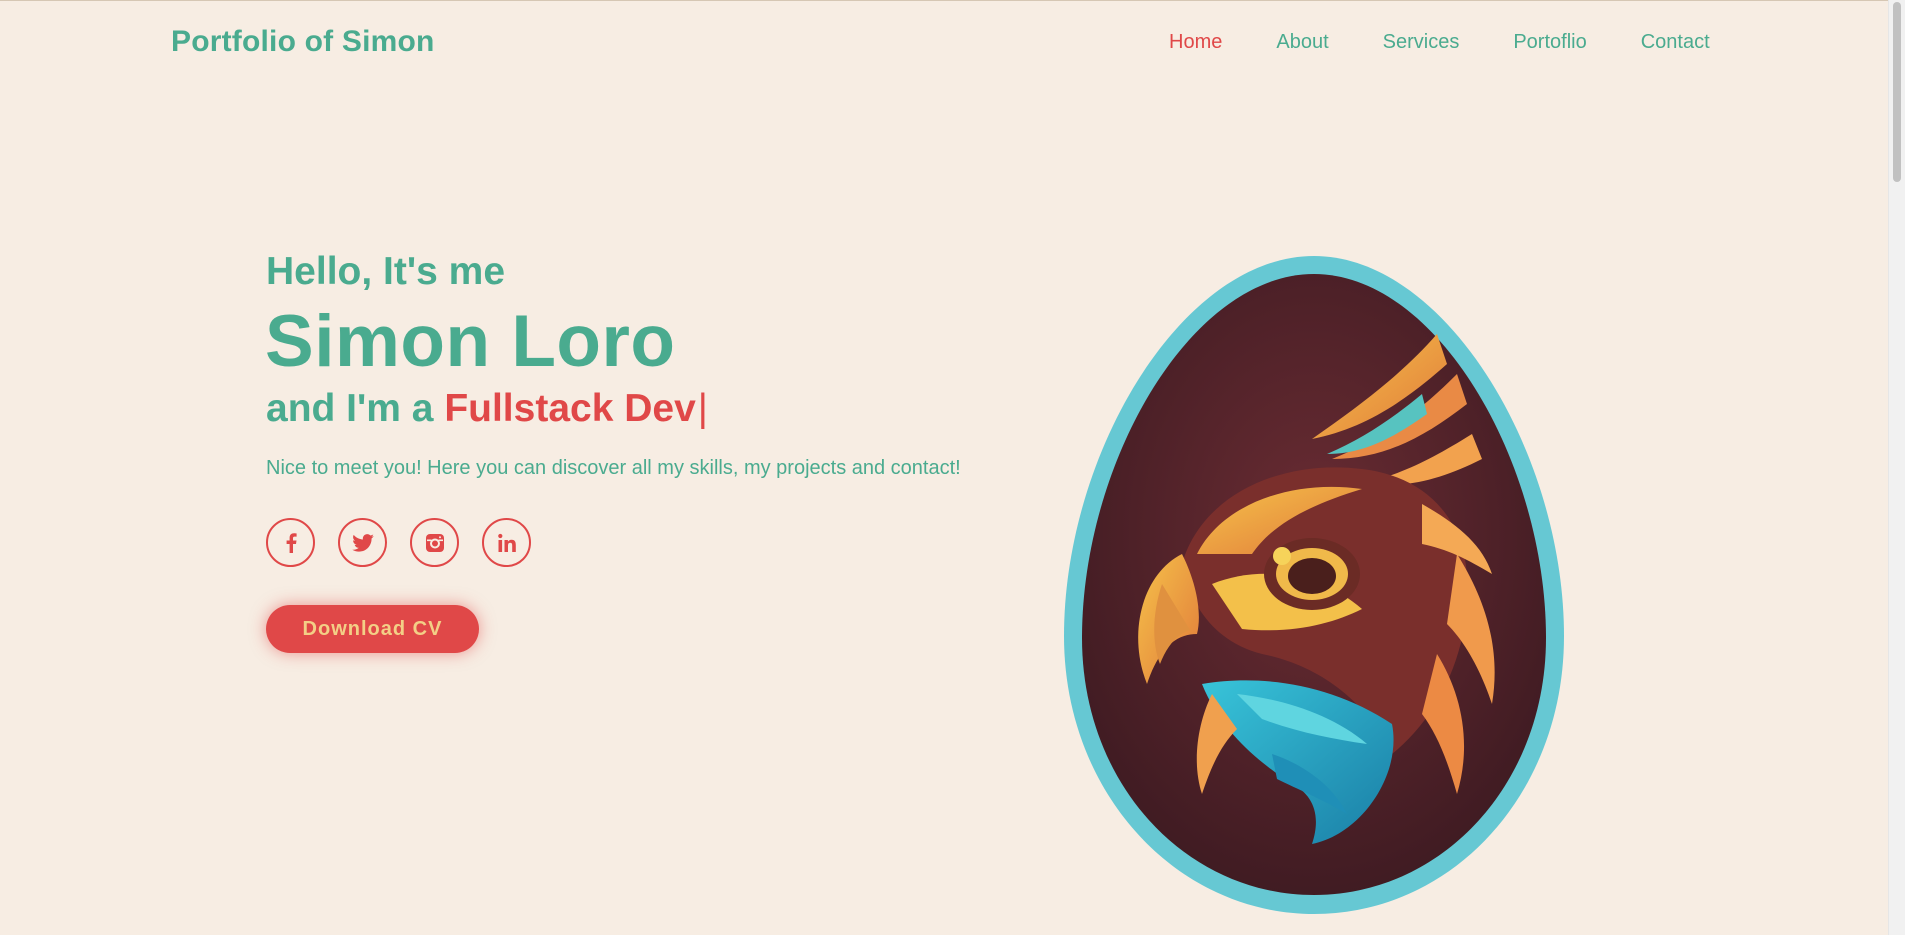 This screenshot has width=1905, height=935. I want to click on twitter-link, so click(362, 542).